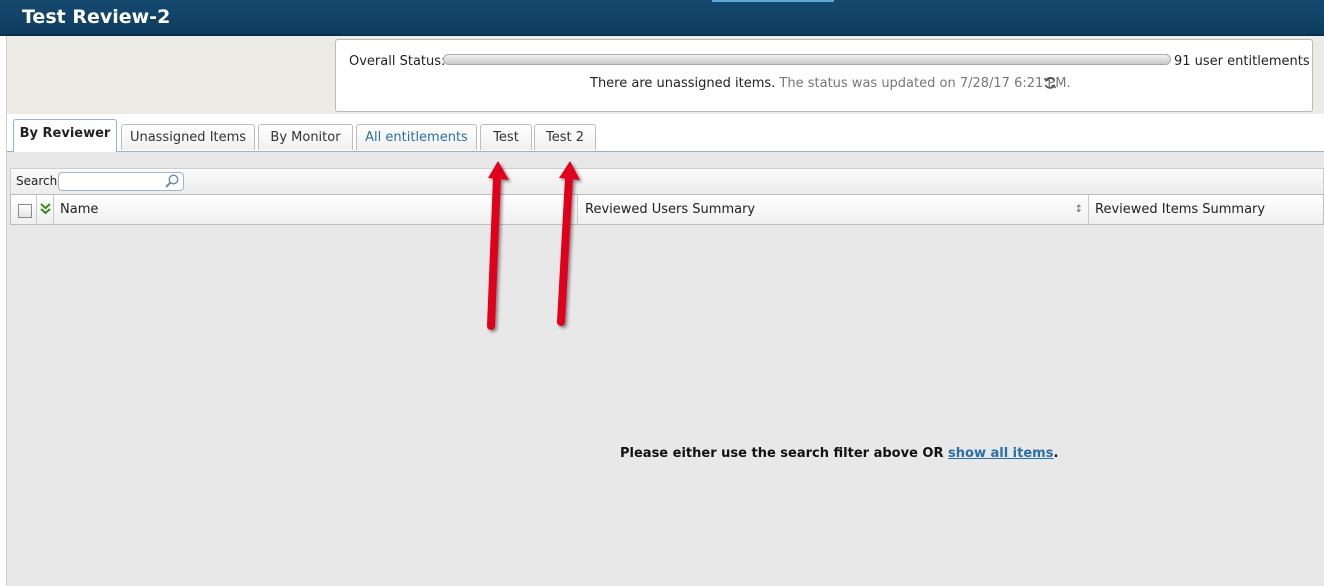 The width and height of the screenshot is (1324, 586). I want to click on search-toolbar: Search:, so click(667, 181).